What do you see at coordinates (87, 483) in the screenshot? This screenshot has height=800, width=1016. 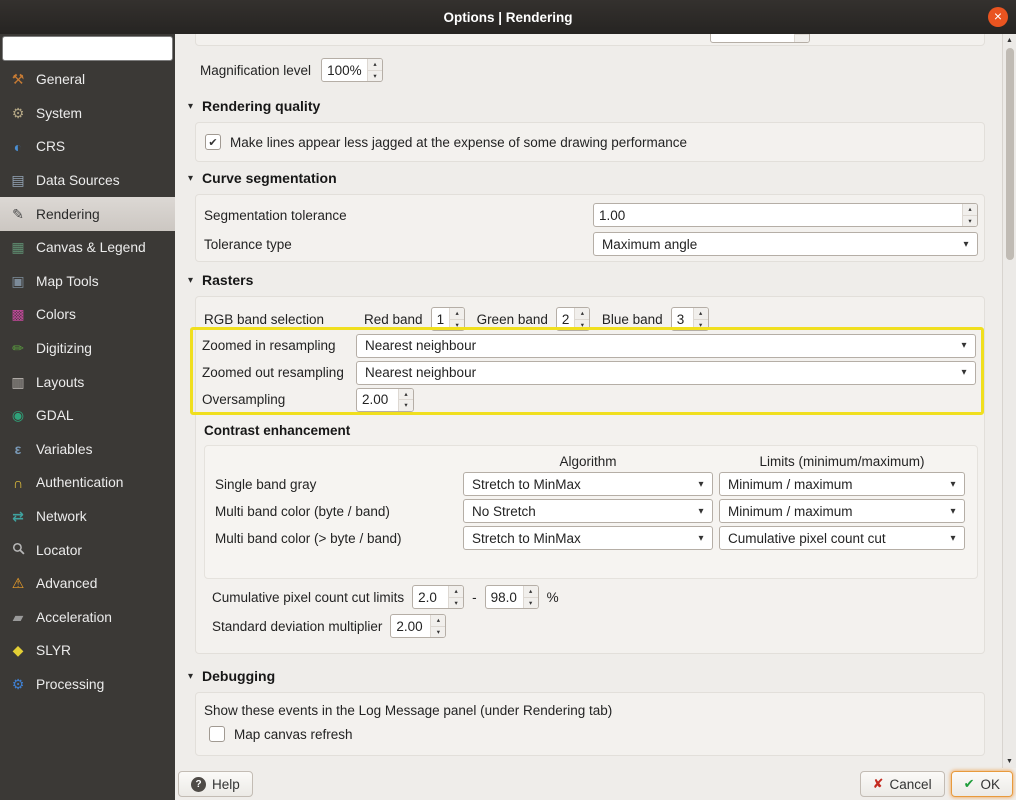 I see `sidebar-item-authentication: ∩ Authentication` at bounding box center [87, 483].